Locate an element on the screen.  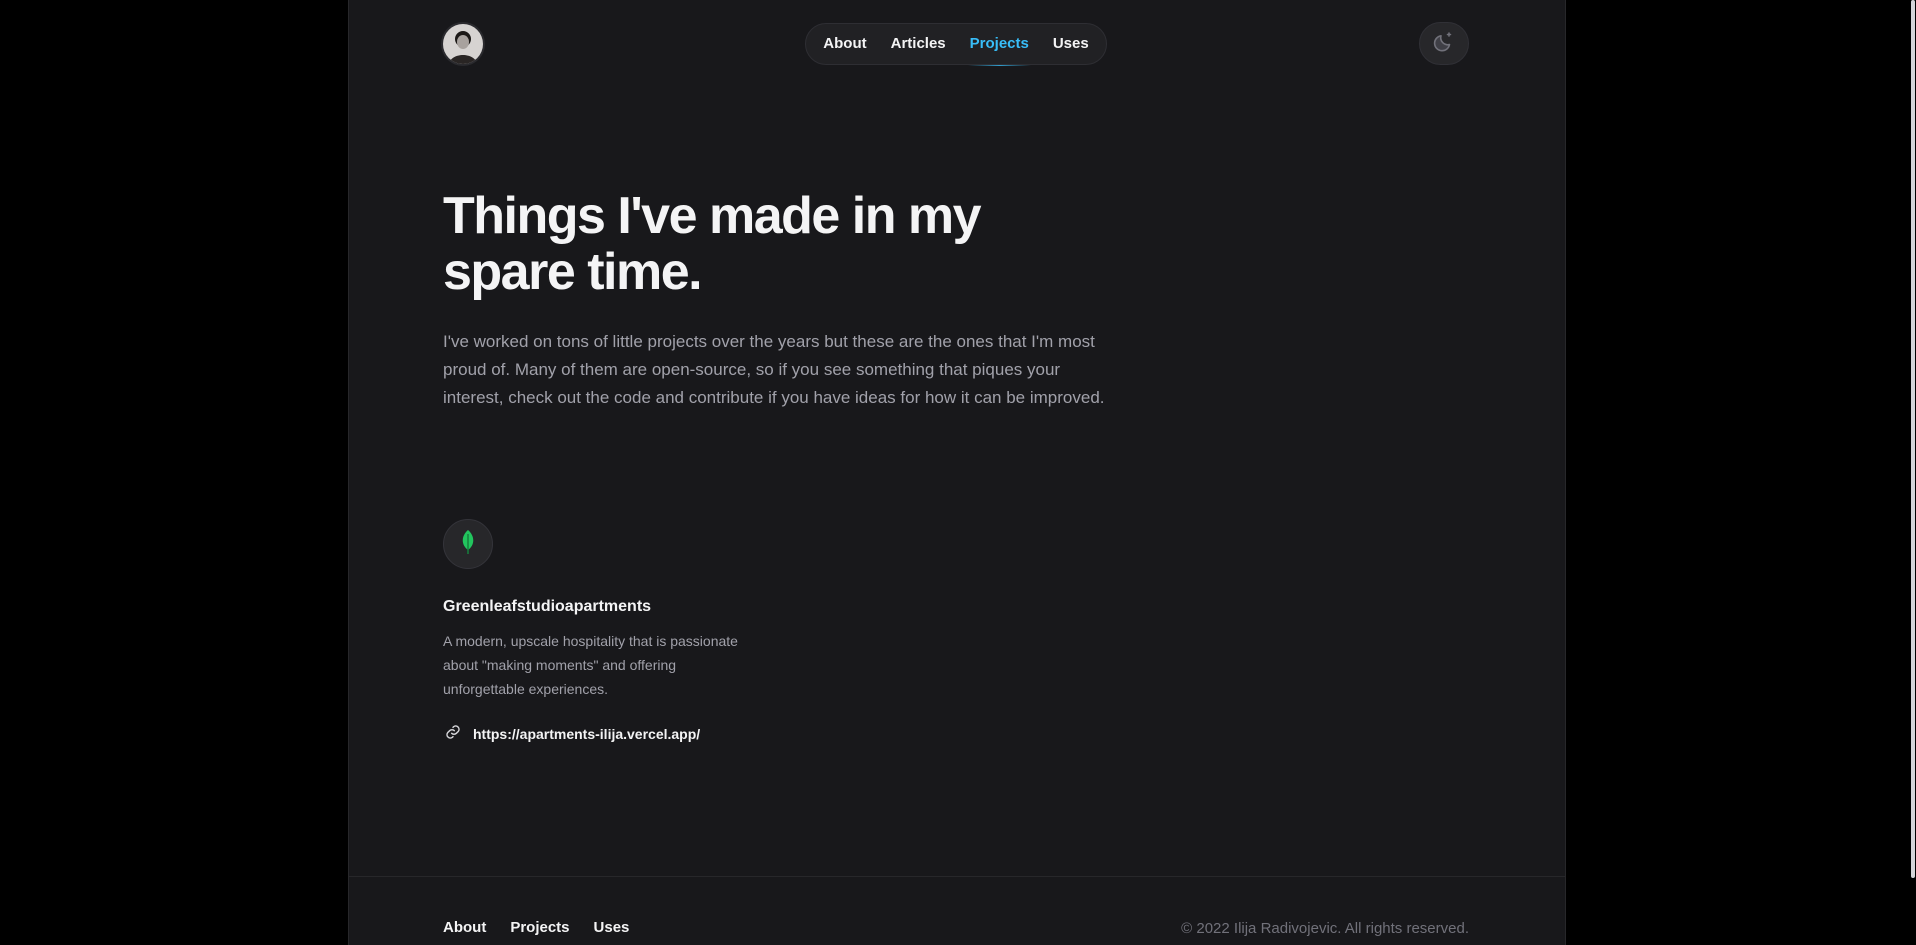
scrollbar-thumb is located at coordinates (1913, 439).